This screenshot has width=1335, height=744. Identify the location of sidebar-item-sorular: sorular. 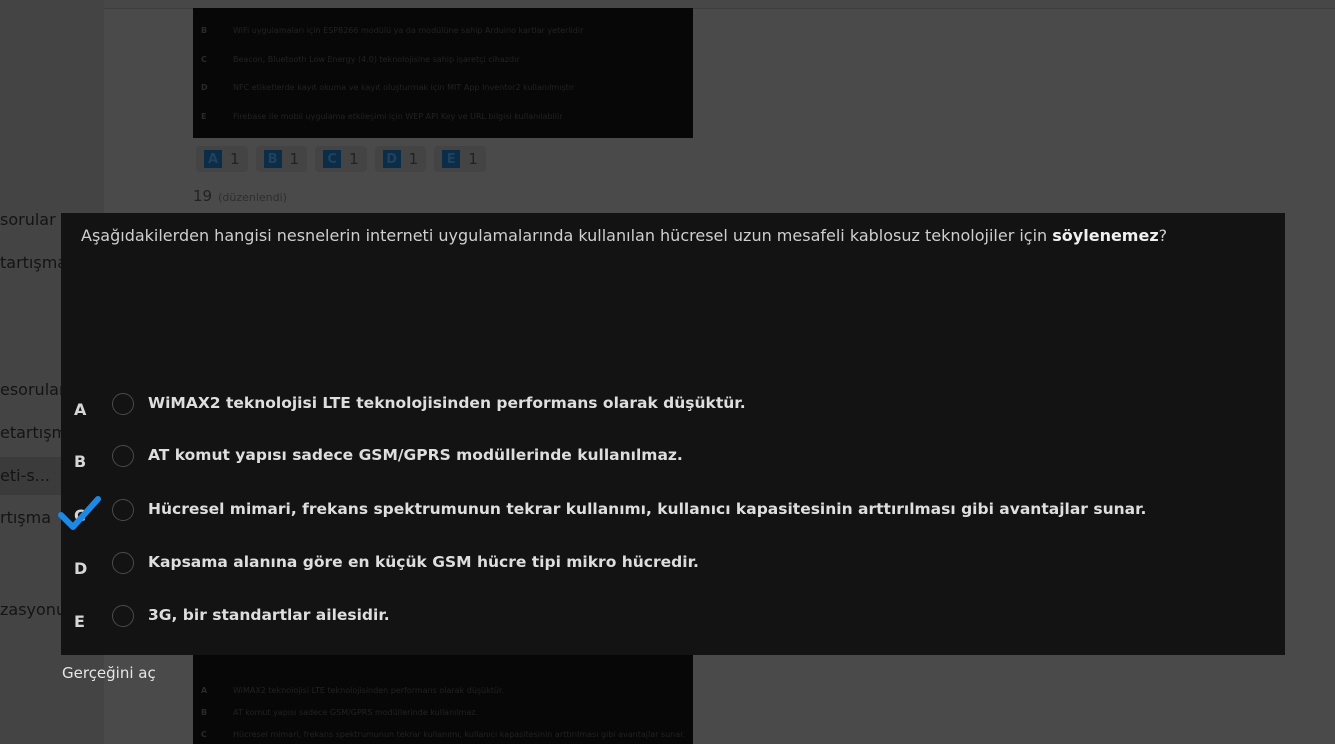
(28, 219).